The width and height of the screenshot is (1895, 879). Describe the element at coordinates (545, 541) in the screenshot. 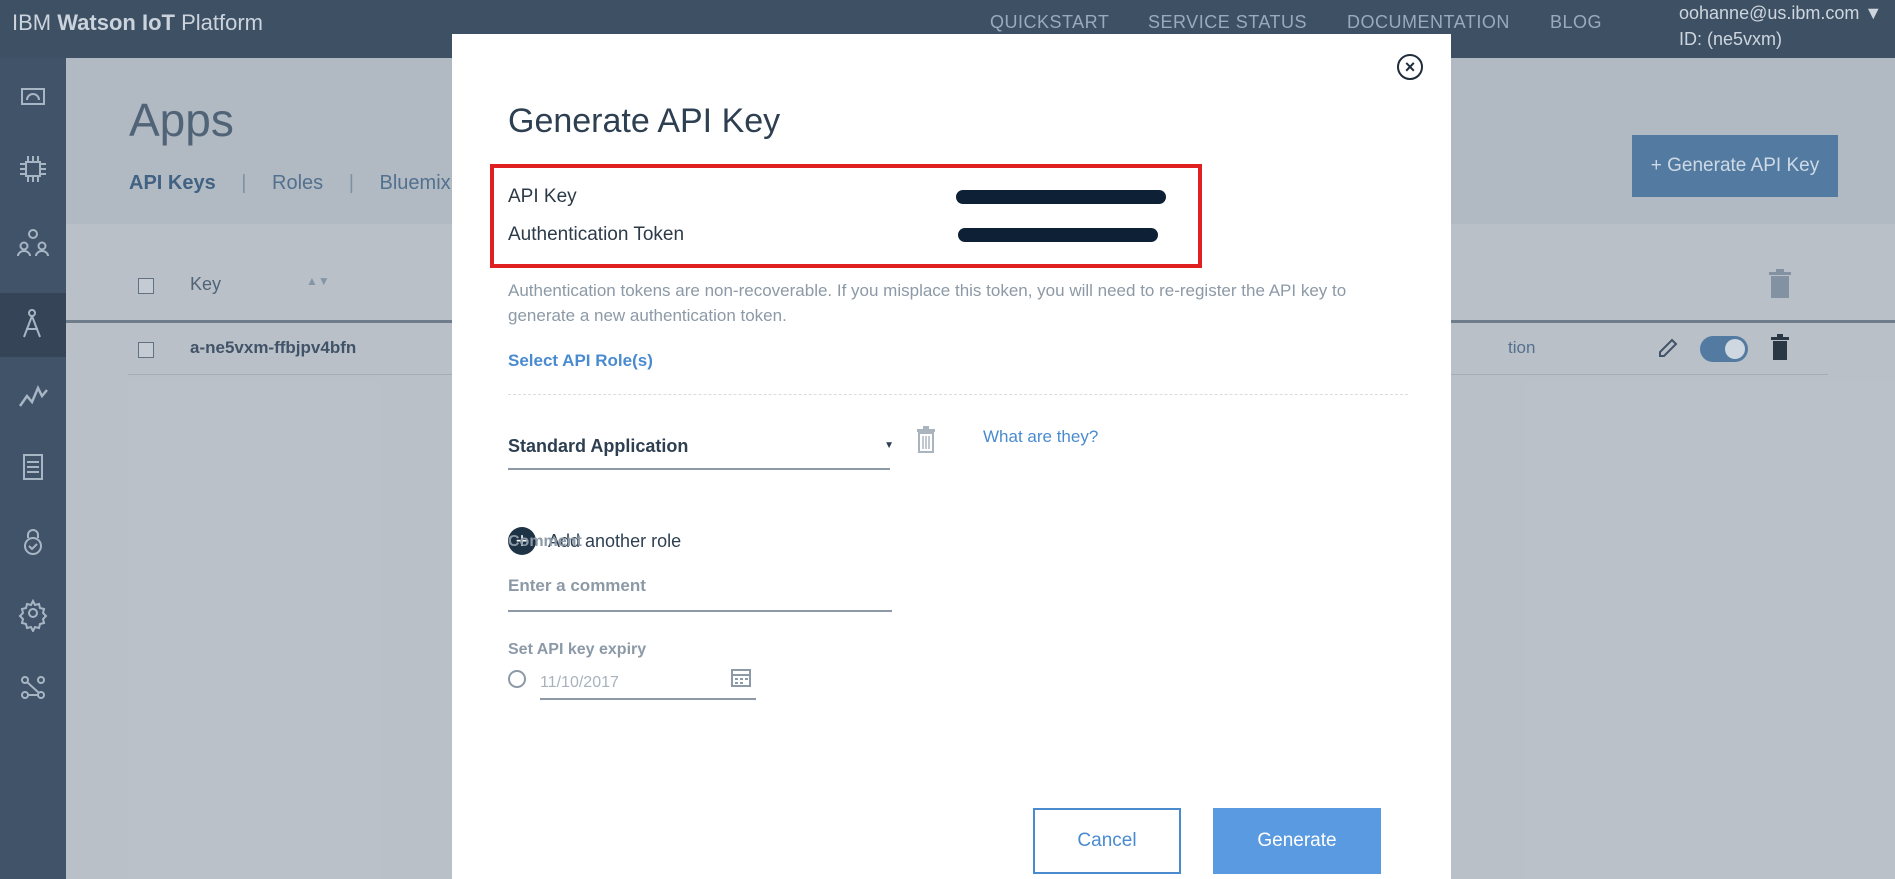

I see `comment-label: Comment` at that location.